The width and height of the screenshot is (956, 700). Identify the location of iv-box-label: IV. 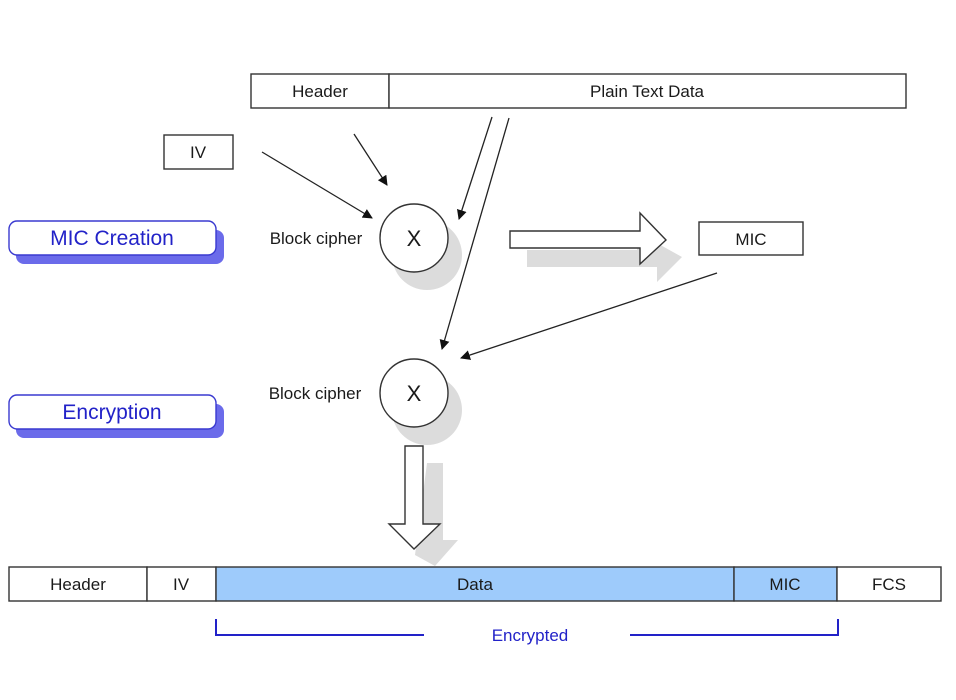
(198, 152).